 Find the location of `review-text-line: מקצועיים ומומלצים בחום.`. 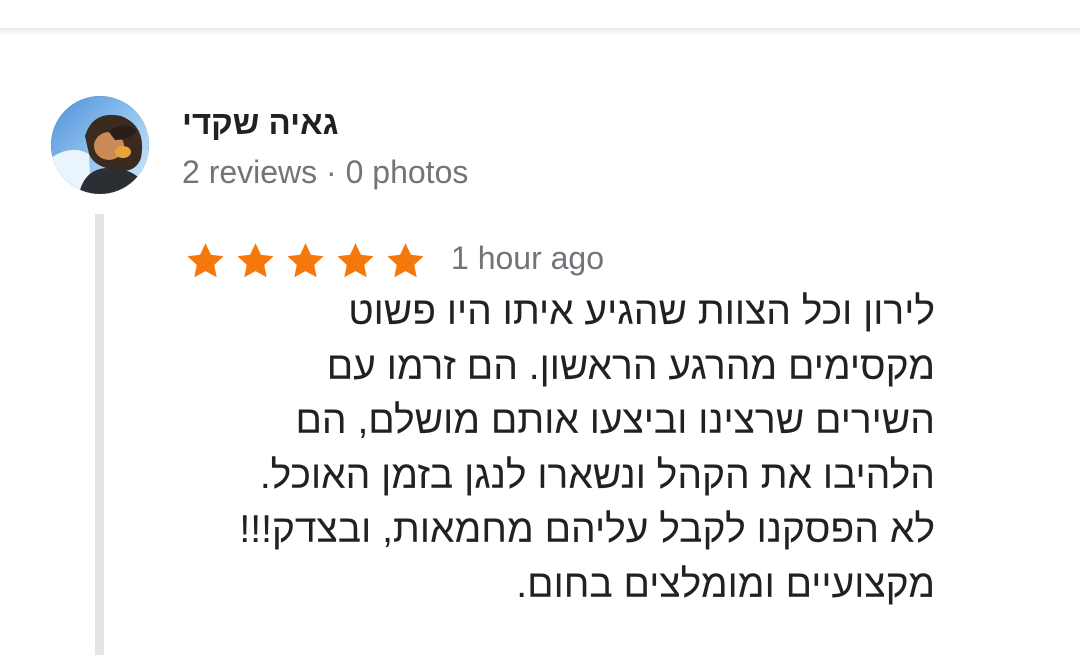

review-text-line: מקצועיים ומומלצים בחום. is located at coordinates (725, 584).